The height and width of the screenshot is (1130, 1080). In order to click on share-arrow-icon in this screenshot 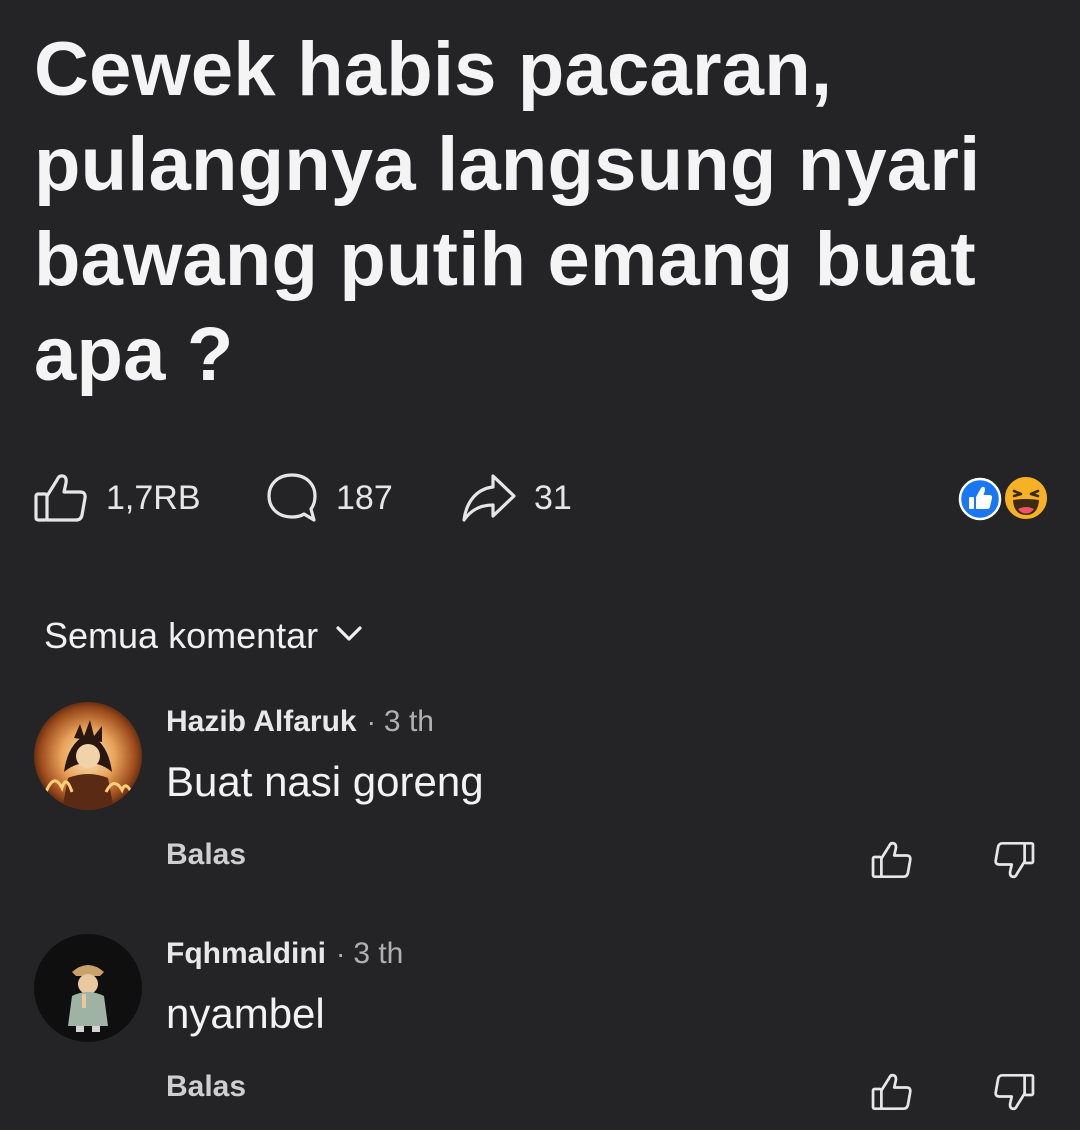, I will do `click(489, 498)`.